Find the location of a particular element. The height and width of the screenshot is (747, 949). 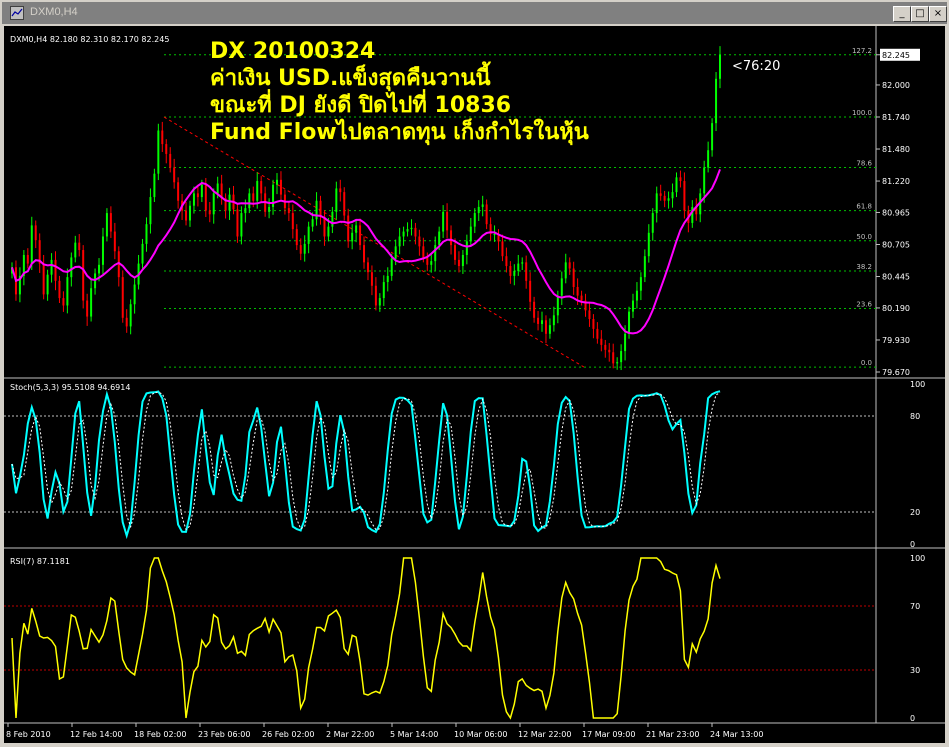

title-bar: DXM0,H4 _ □ × is located at coordinates (474, 13).